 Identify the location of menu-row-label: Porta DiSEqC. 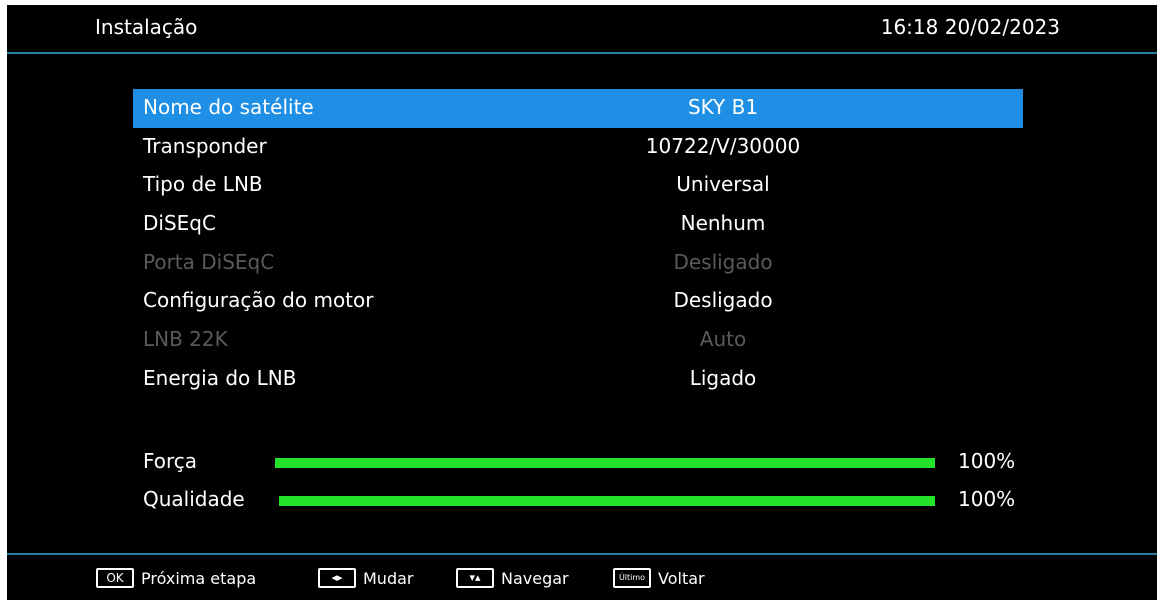
(209, 261).